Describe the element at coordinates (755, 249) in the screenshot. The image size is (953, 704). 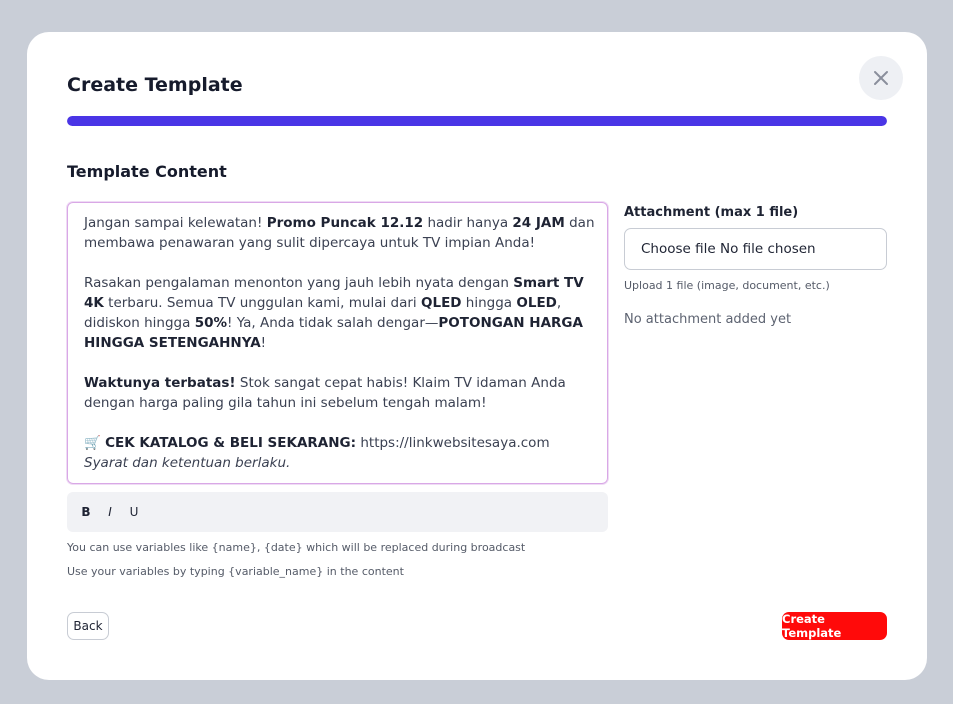
I see `attachment-file-input: Choose file No file chosen` at that location.